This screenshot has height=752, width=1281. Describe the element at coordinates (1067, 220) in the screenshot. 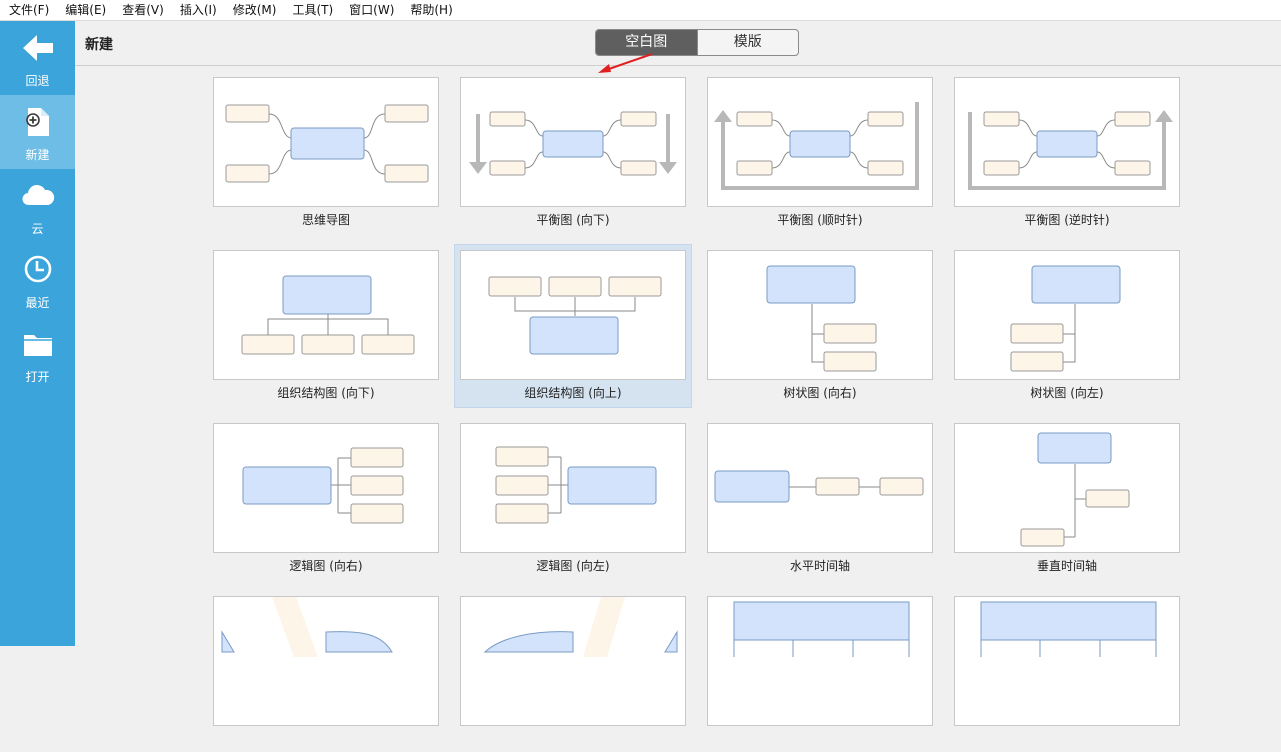

I see `template-label: 平衡图 (逆时针)` at that location.